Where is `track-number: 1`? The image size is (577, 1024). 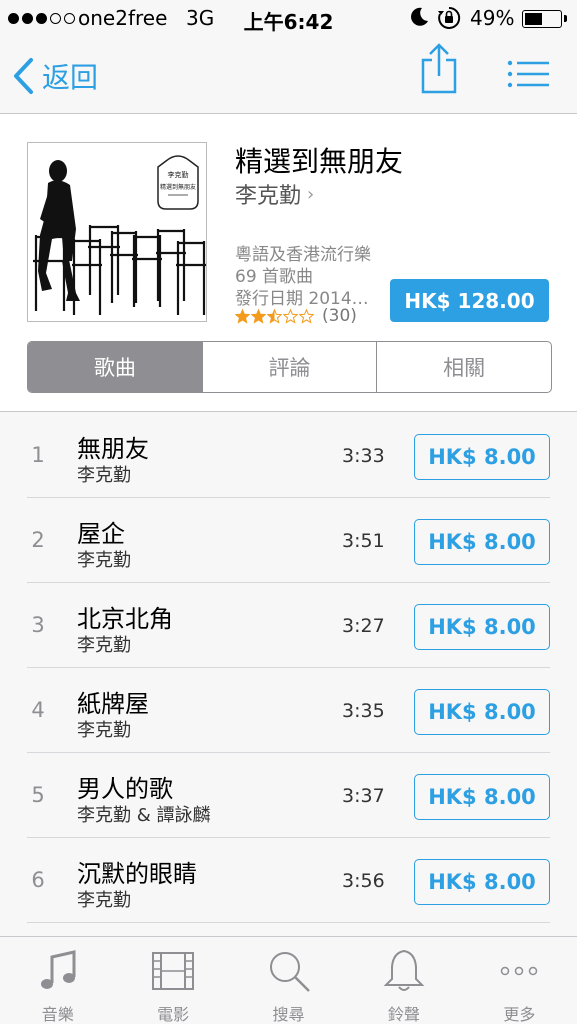
track-number: 1 is located at coordinates (38, 455).